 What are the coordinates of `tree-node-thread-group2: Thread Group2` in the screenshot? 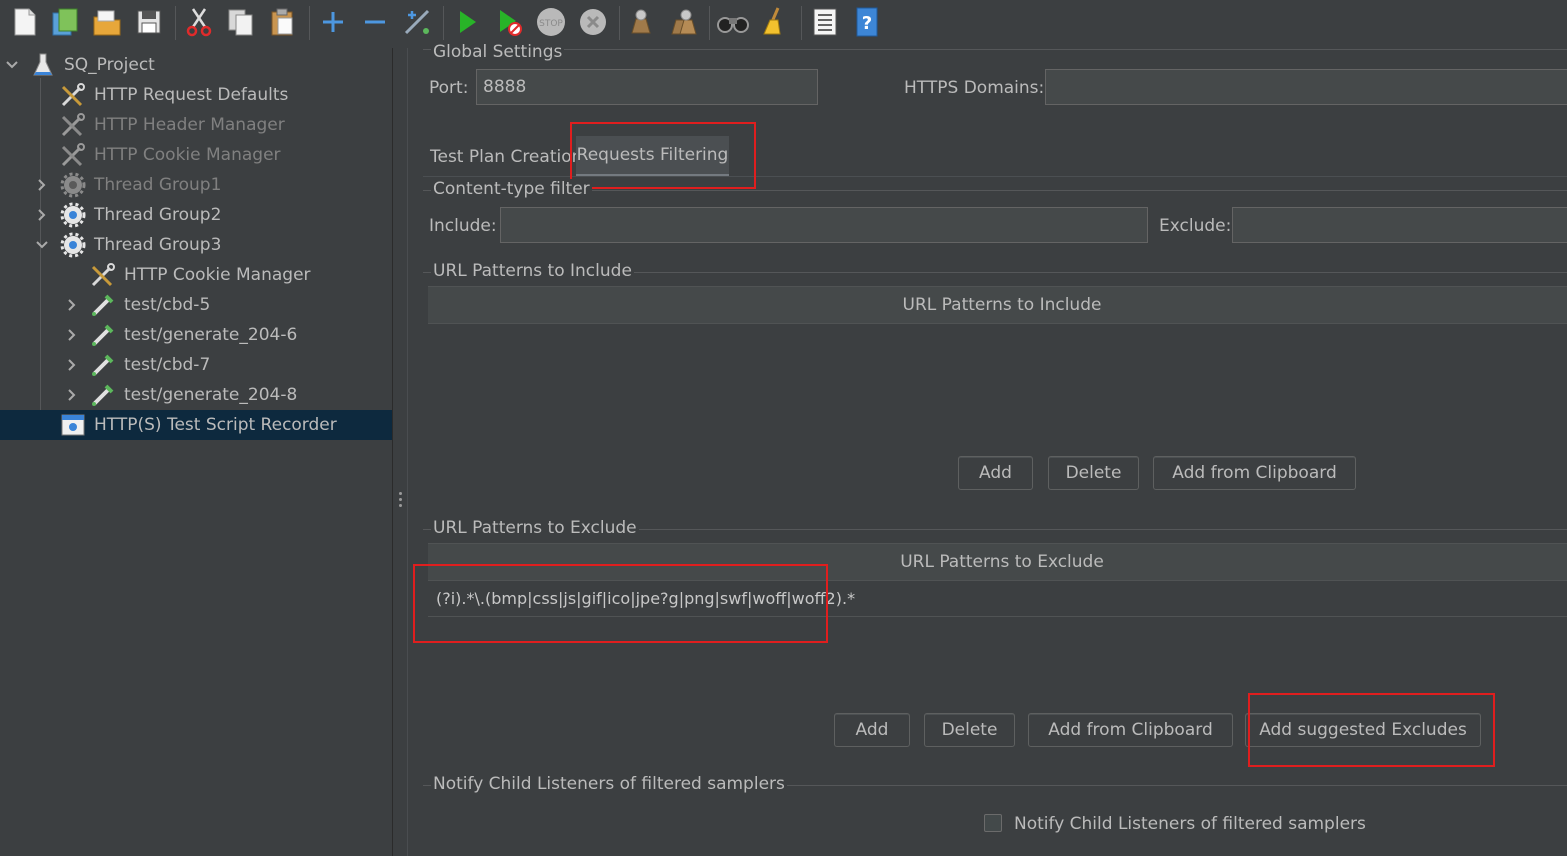 It's located at (196, 215).